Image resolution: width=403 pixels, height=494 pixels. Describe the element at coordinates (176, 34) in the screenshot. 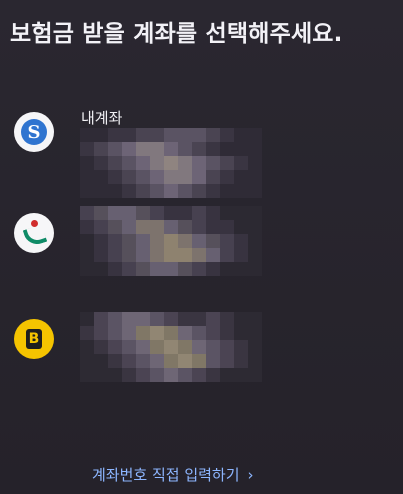

I see `page-title: 보험금 받을 계좌를 선택해주세요.` at that location.